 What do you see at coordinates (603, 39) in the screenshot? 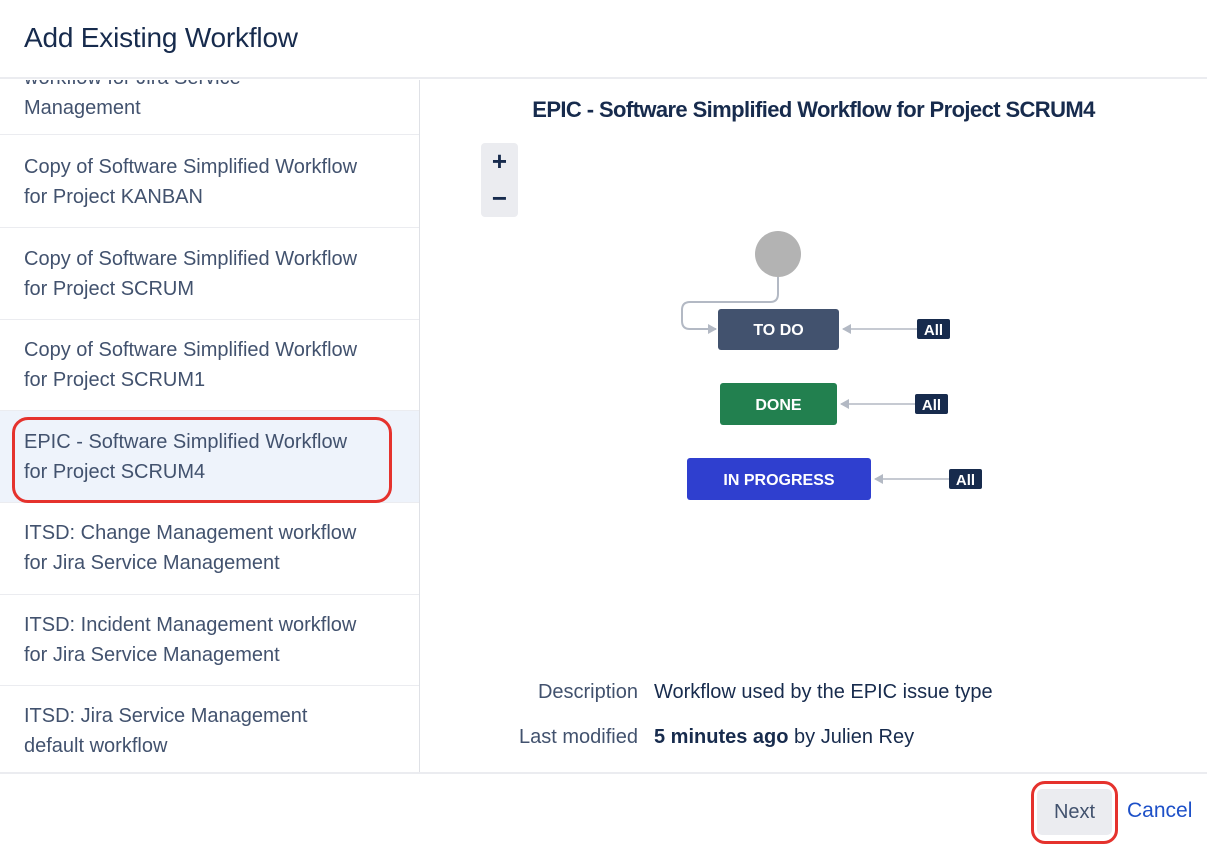
I see `dialog-header: Add Existing Workflow` at bounding box center [603, 39].